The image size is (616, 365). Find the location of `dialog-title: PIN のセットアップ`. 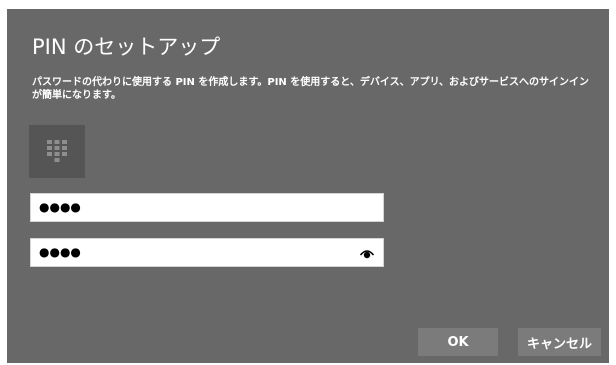

dialog-title: PIN のセットアップ is located at coordinates (126, 47).